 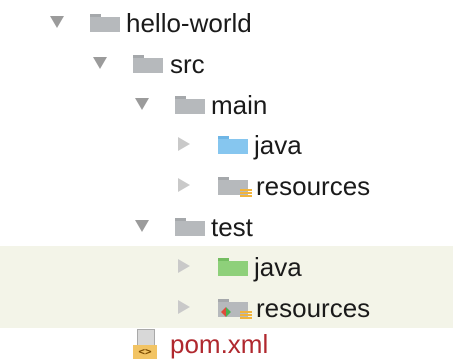 I want to click on tree-node-label: pom.xml, so click(x=219, y=344).